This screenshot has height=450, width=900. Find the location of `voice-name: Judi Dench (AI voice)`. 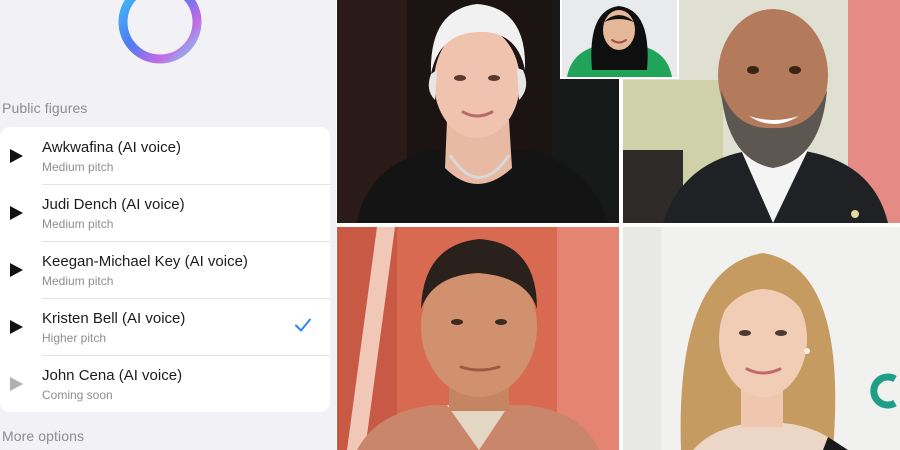

voice-name: Judi Dench (AI voice) is located at coordinates (113, 204).